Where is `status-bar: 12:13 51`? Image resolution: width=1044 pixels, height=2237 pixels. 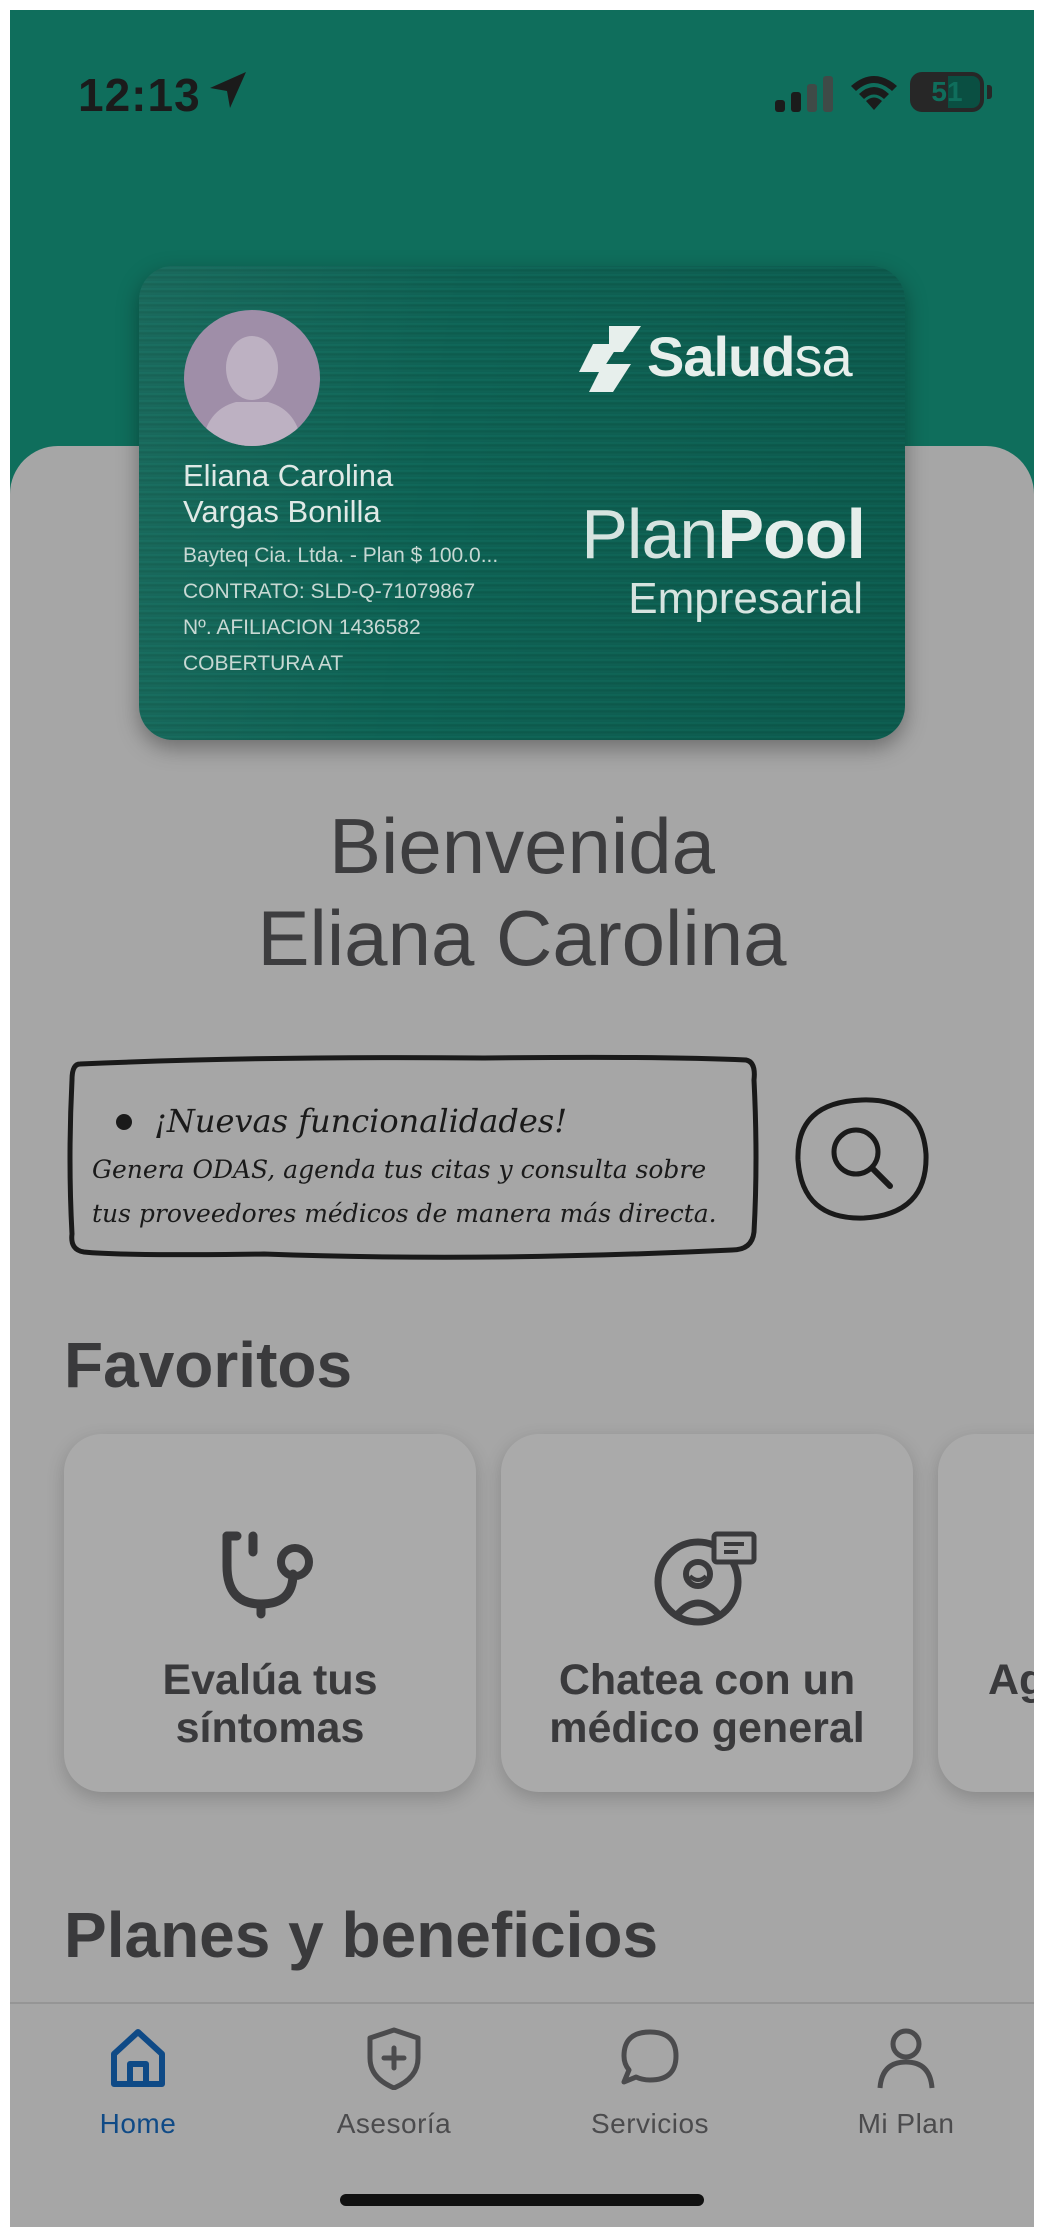 status-bar: 12:13 51 is located at coordinates (522, 90).